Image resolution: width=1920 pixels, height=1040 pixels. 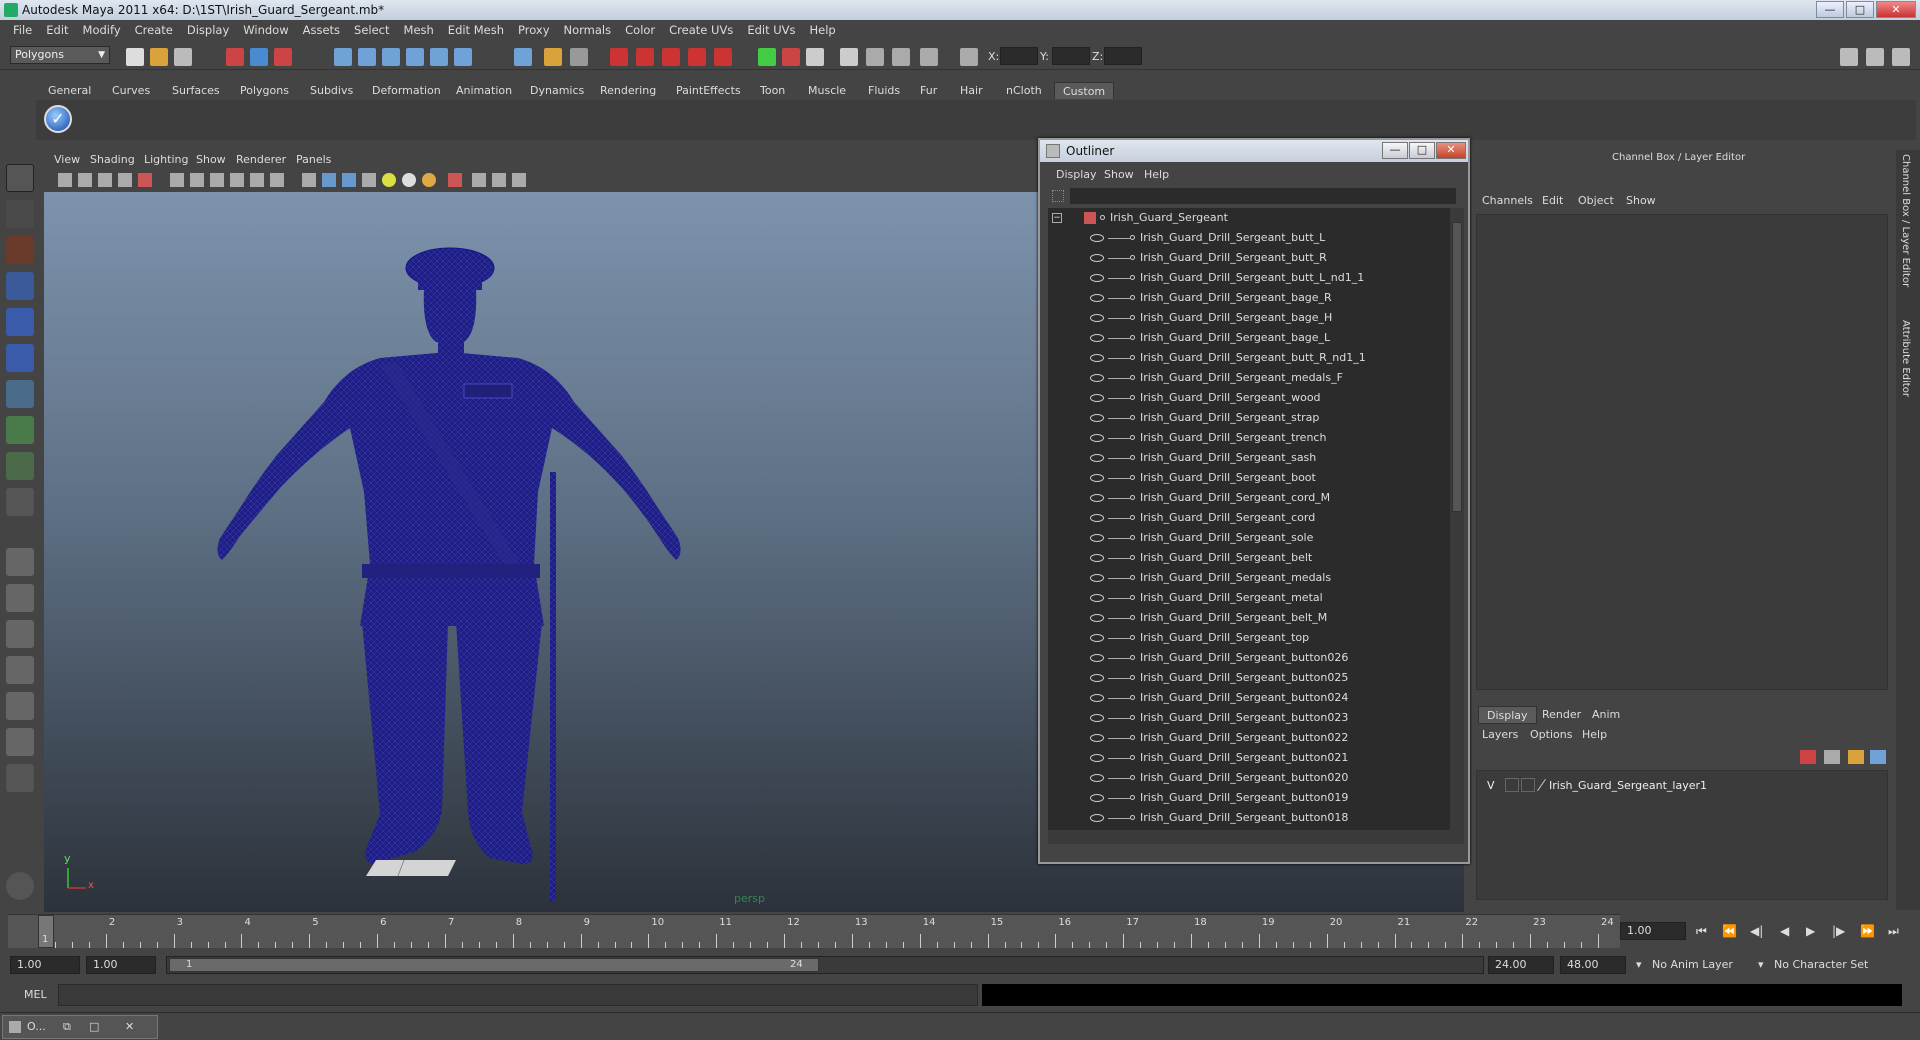 I want to click on open-scene-icon, so click(x=159, y=57).